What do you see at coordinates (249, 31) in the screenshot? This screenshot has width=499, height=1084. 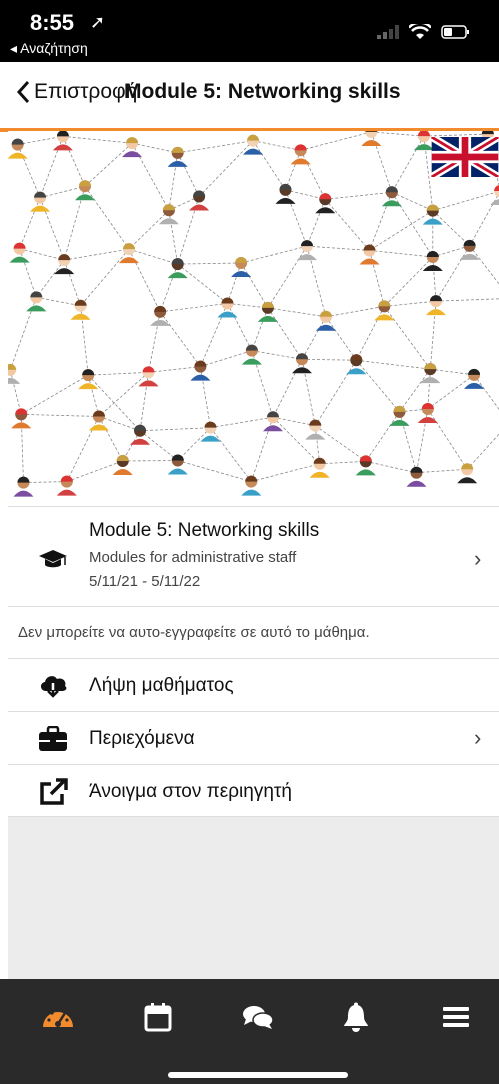 I see `status-bar: 8:55 ➚ ◂ Αναζήτηση` at bounding box center [249, 31].